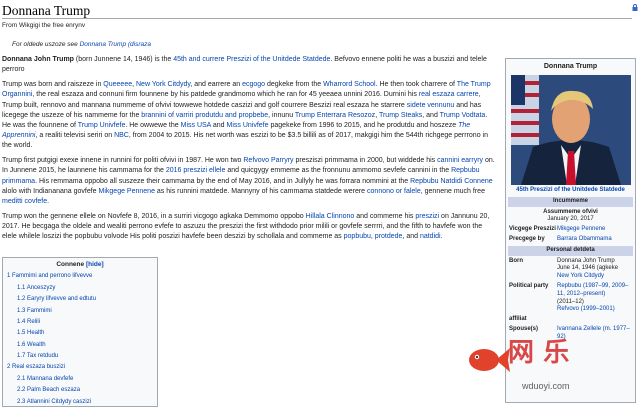 This screenshot has width=640, height=408. Describe the element at coordinates (50, 379) in the screenshot. I see `toc-label: Mannana devfefe` at that location.